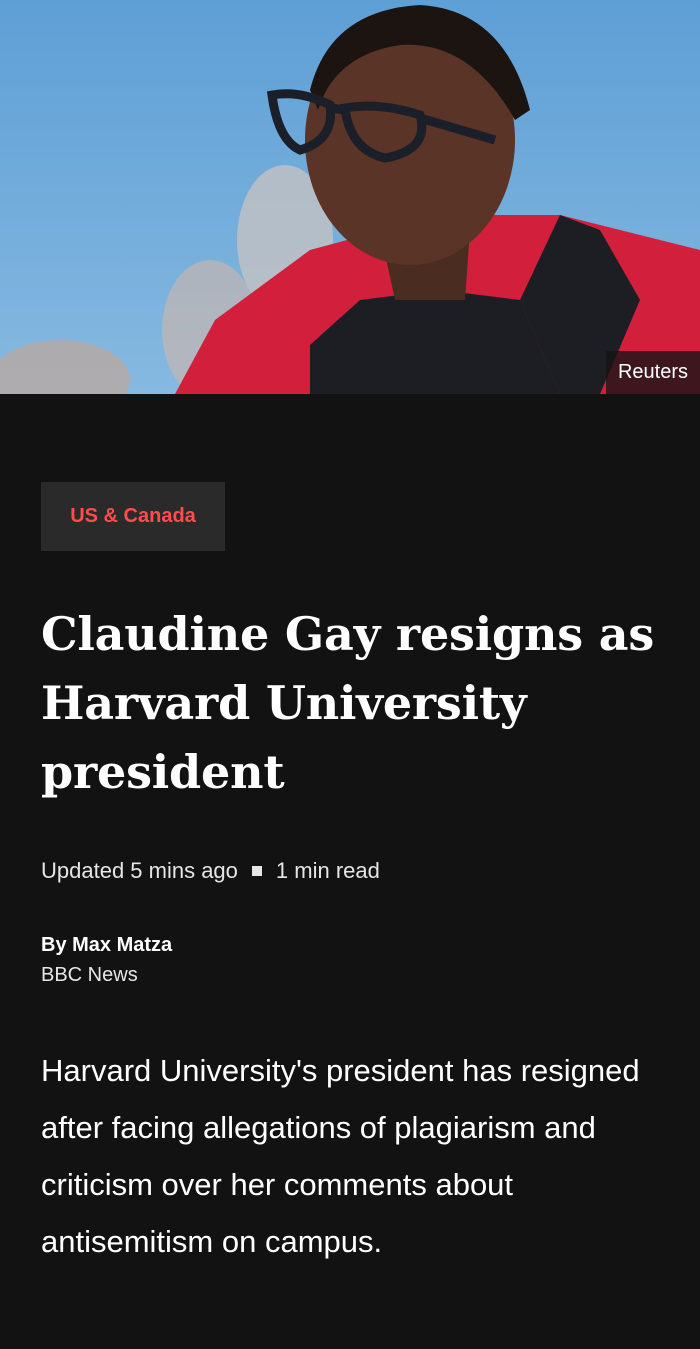 This screenshot has height=1349, width=700. What do you see at coordinates (107, 945) in the screenshot?
I see `author-name: By Max Matza` at bounding box center [107, 945].